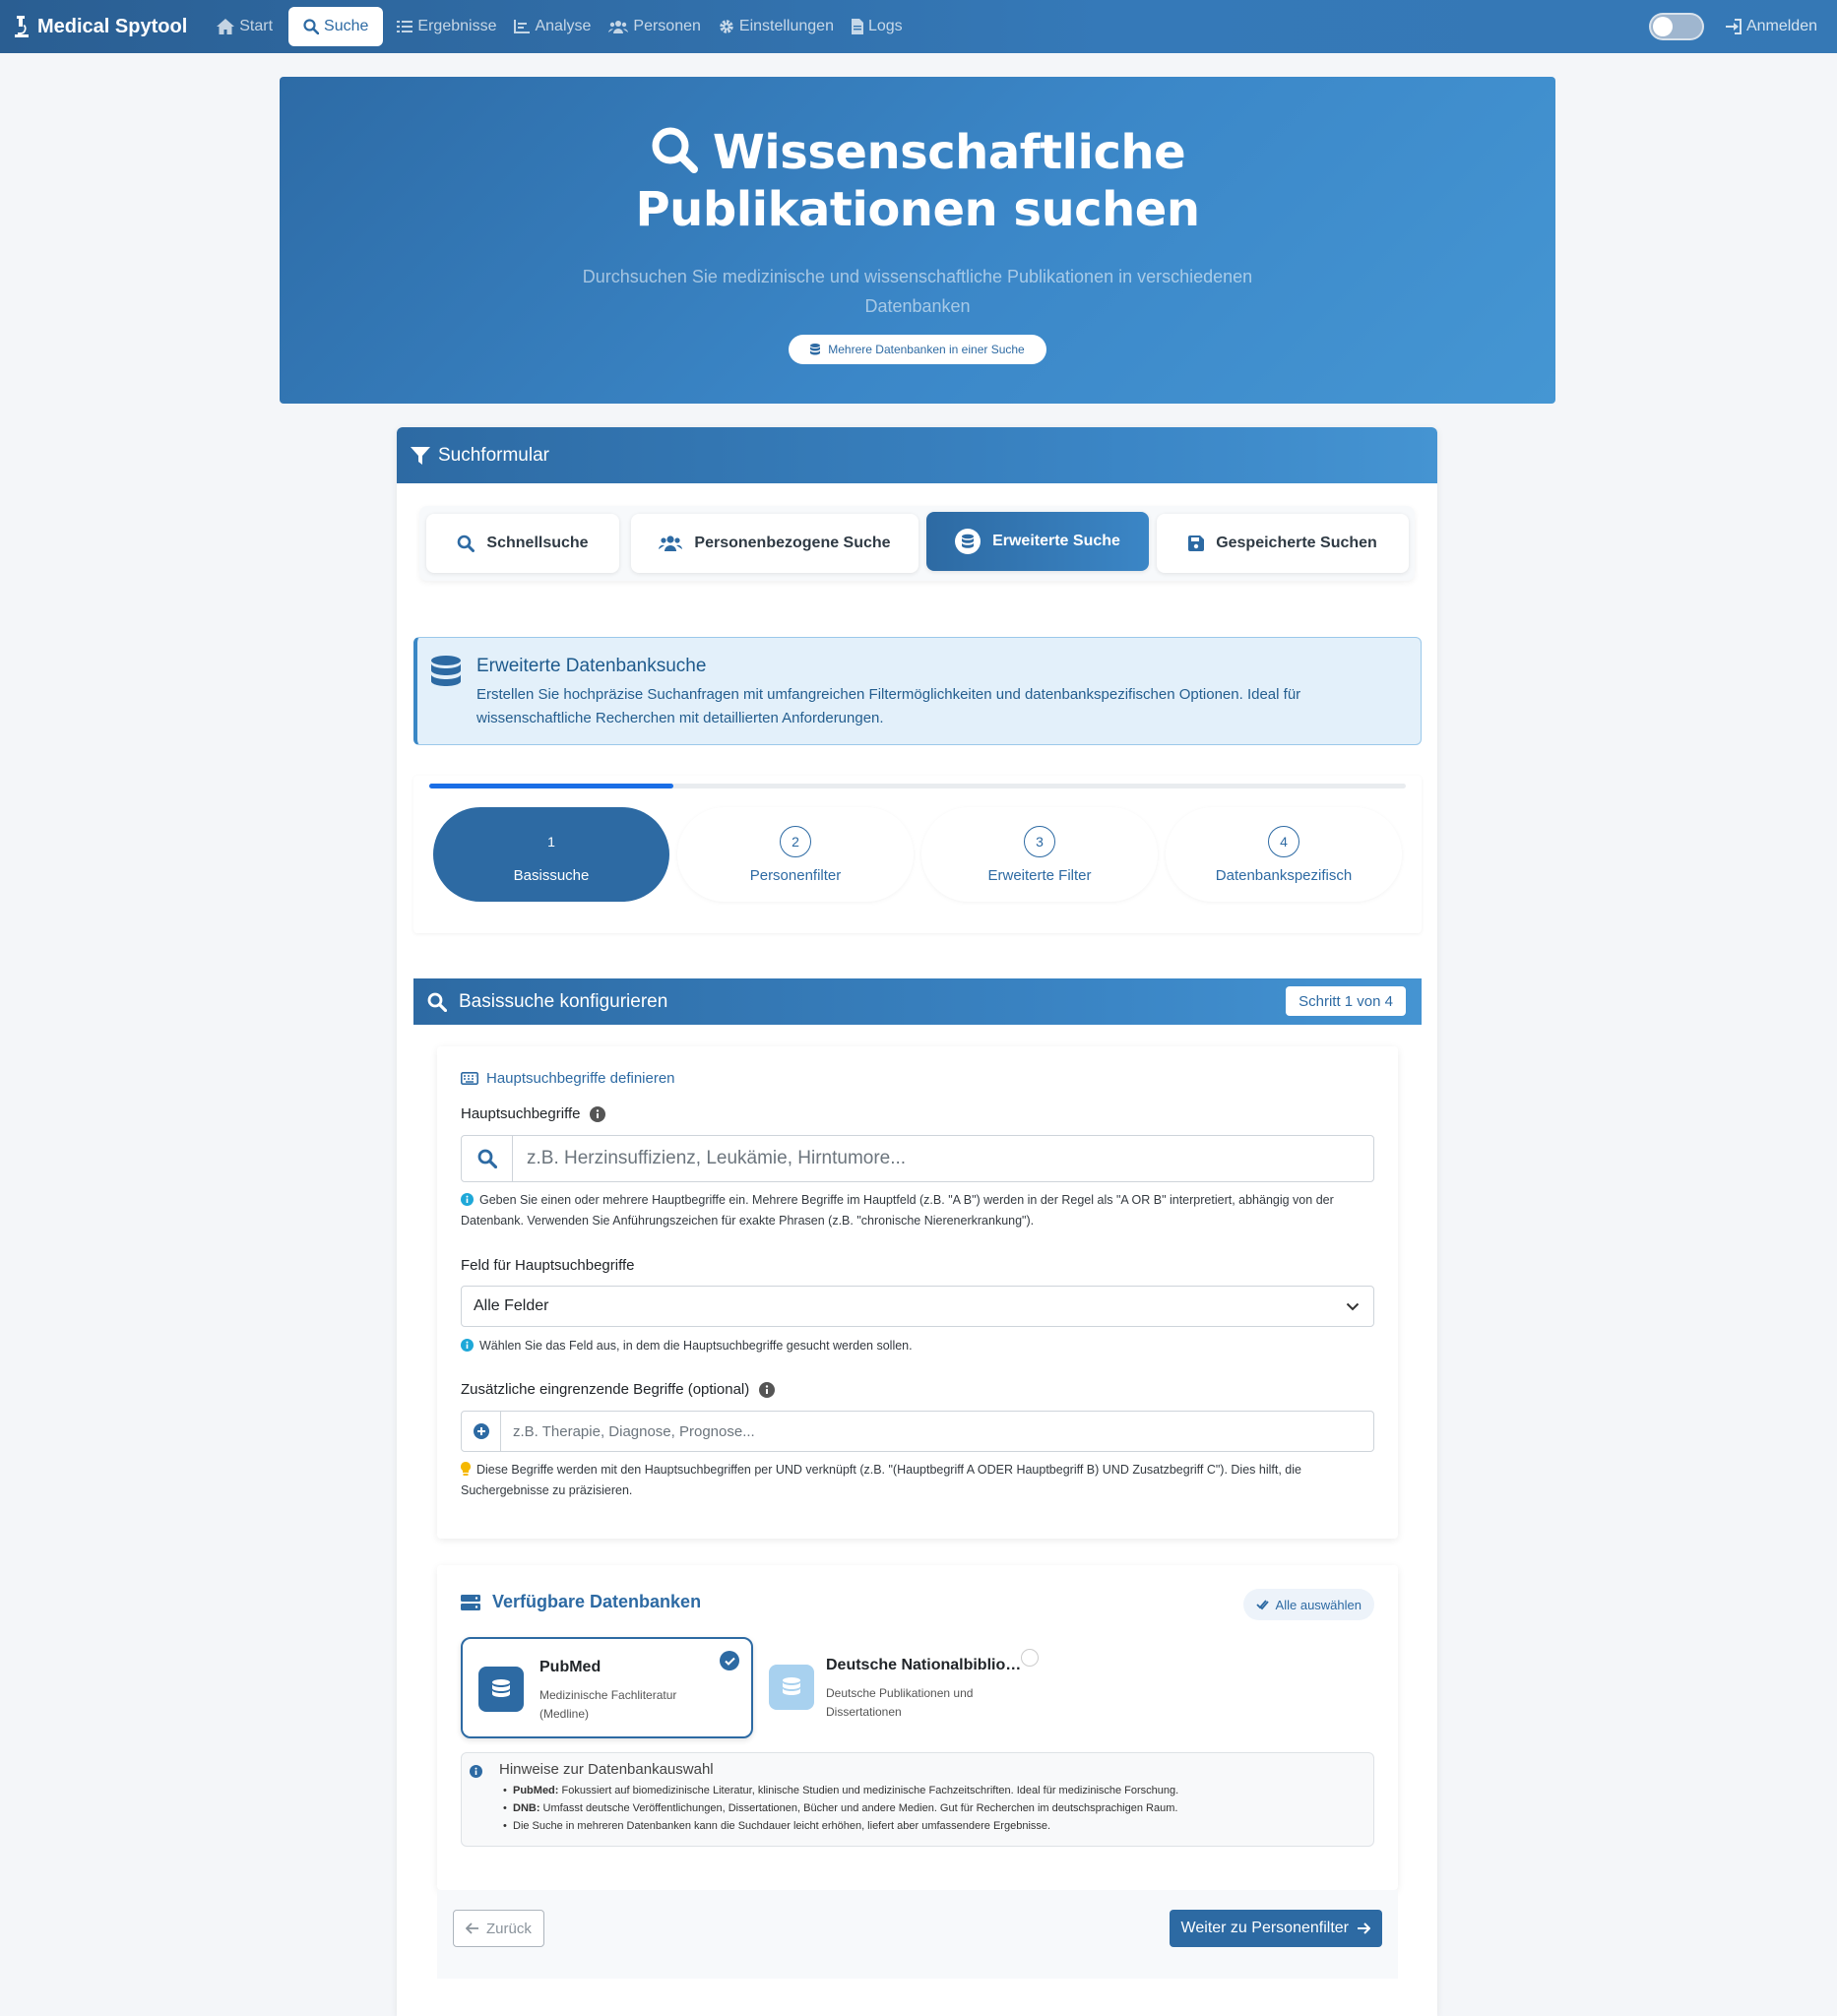 The height and width of the screenshot is (2016, 1837). What do you see at coordinates (570, 1667) in the screenshot?
I see `database-name: PubMed` at bounding box center [570, 1667].